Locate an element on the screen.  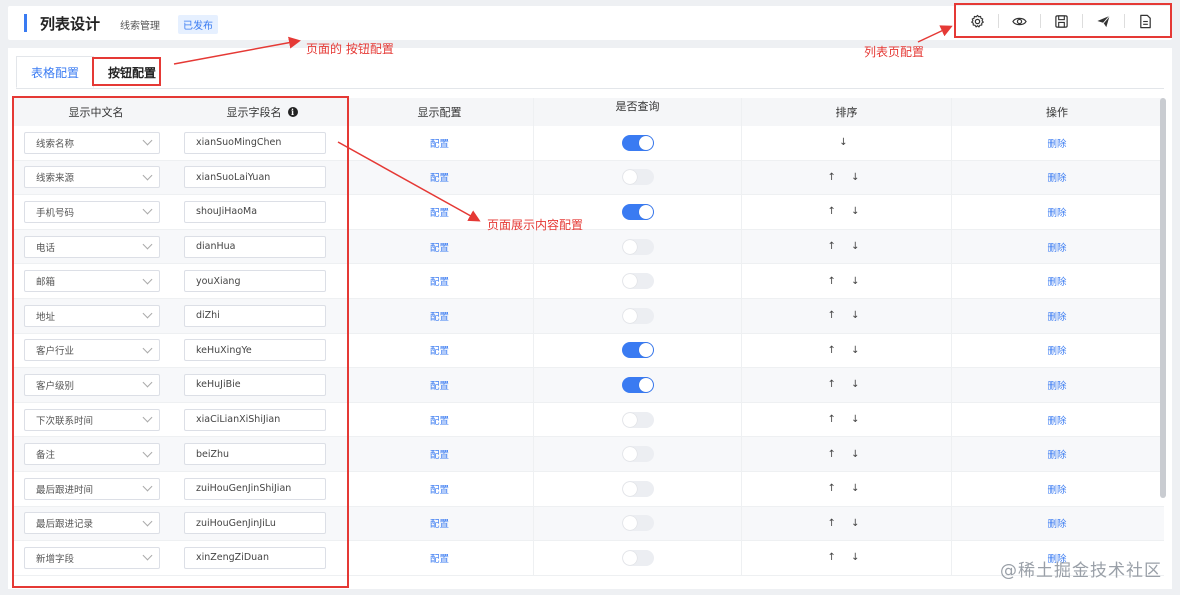
tab-table-config: 表格配置 is located at coordinates (55, 72).